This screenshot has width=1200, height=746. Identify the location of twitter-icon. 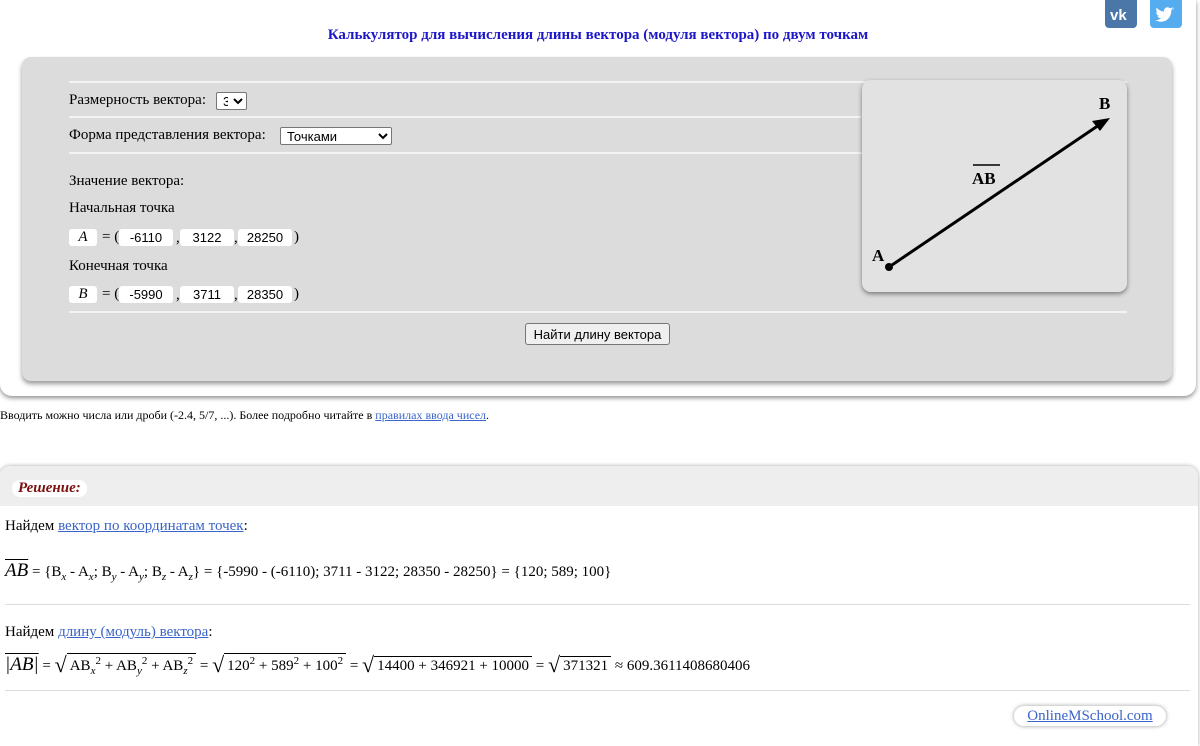
(1164, 14).